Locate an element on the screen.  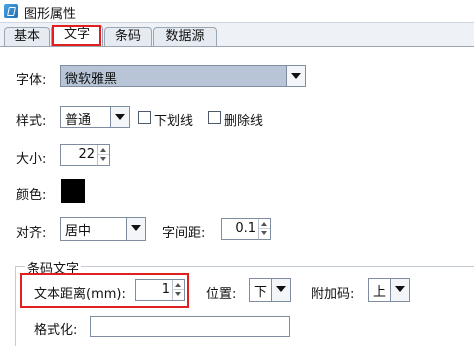
app-icon is located at coordinates (11, 11).